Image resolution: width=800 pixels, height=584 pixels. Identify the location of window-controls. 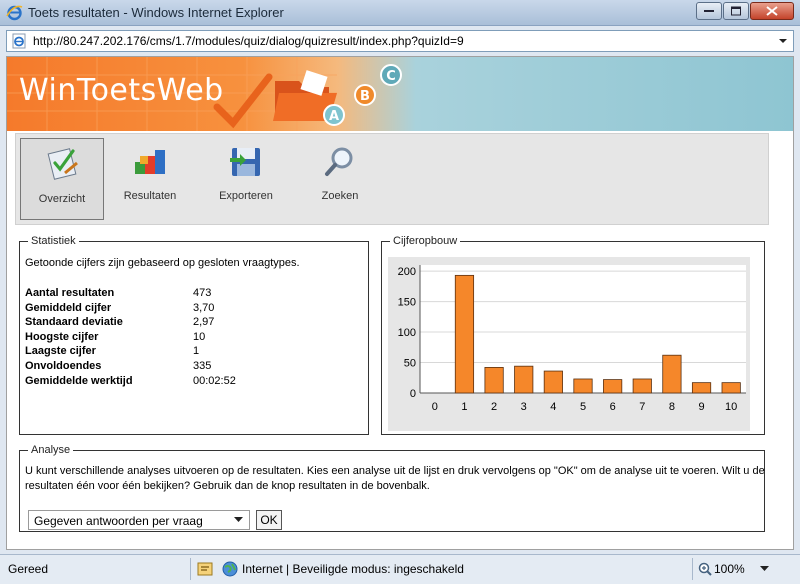
(744, 12).